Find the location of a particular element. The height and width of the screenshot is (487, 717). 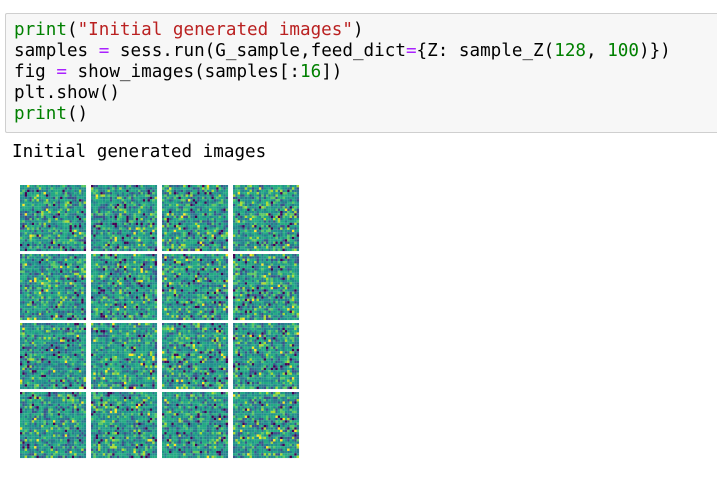

code-line: print("Initial generated images") is located at coordinates (342, 30).